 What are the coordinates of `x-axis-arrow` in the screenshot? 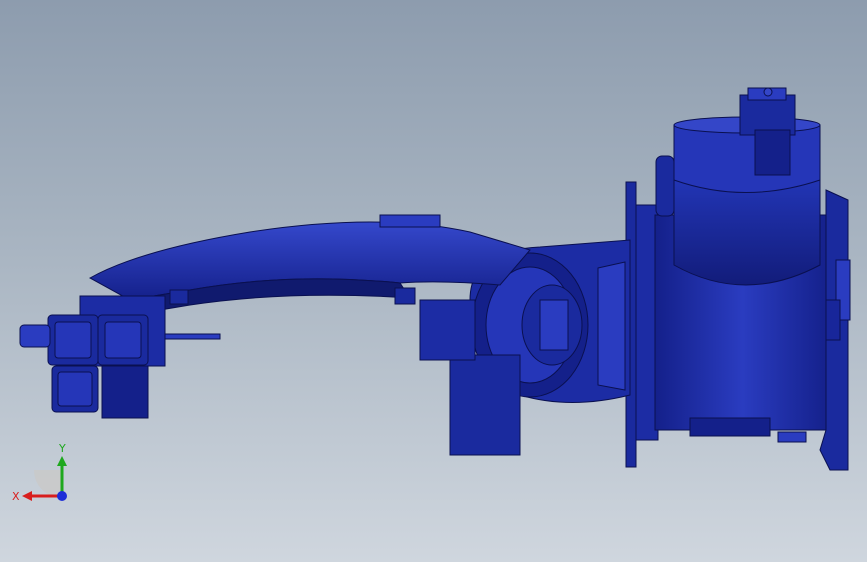 It's located at (27, 496).